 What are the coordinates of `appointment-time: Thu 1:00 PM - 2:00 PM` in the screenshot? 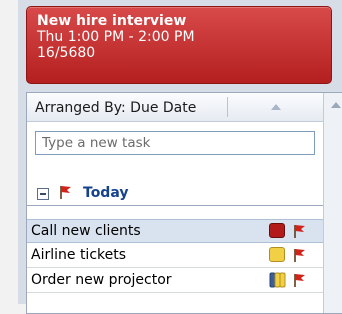 It's located at (116, 37).